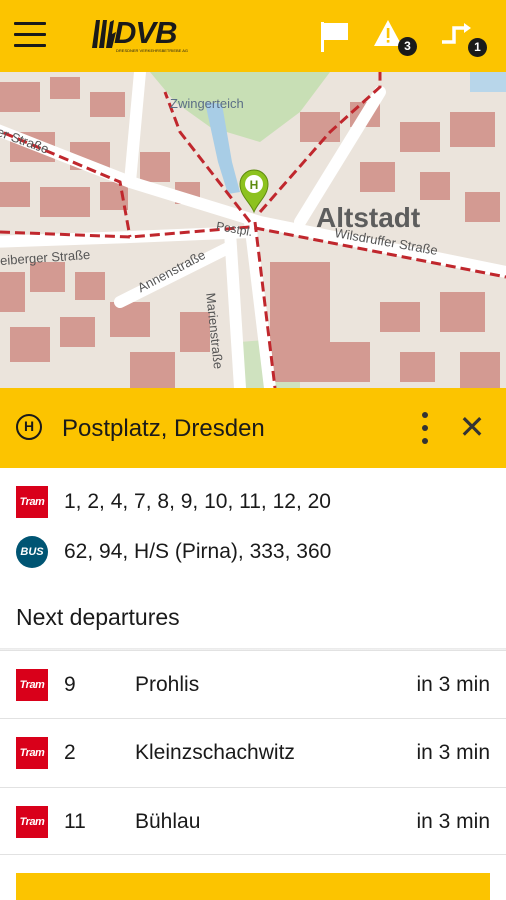  What do you see at coordinates (32, 552) in the screenshot?
I see `bus-icon: BUS` at bounding box center [32, 552].